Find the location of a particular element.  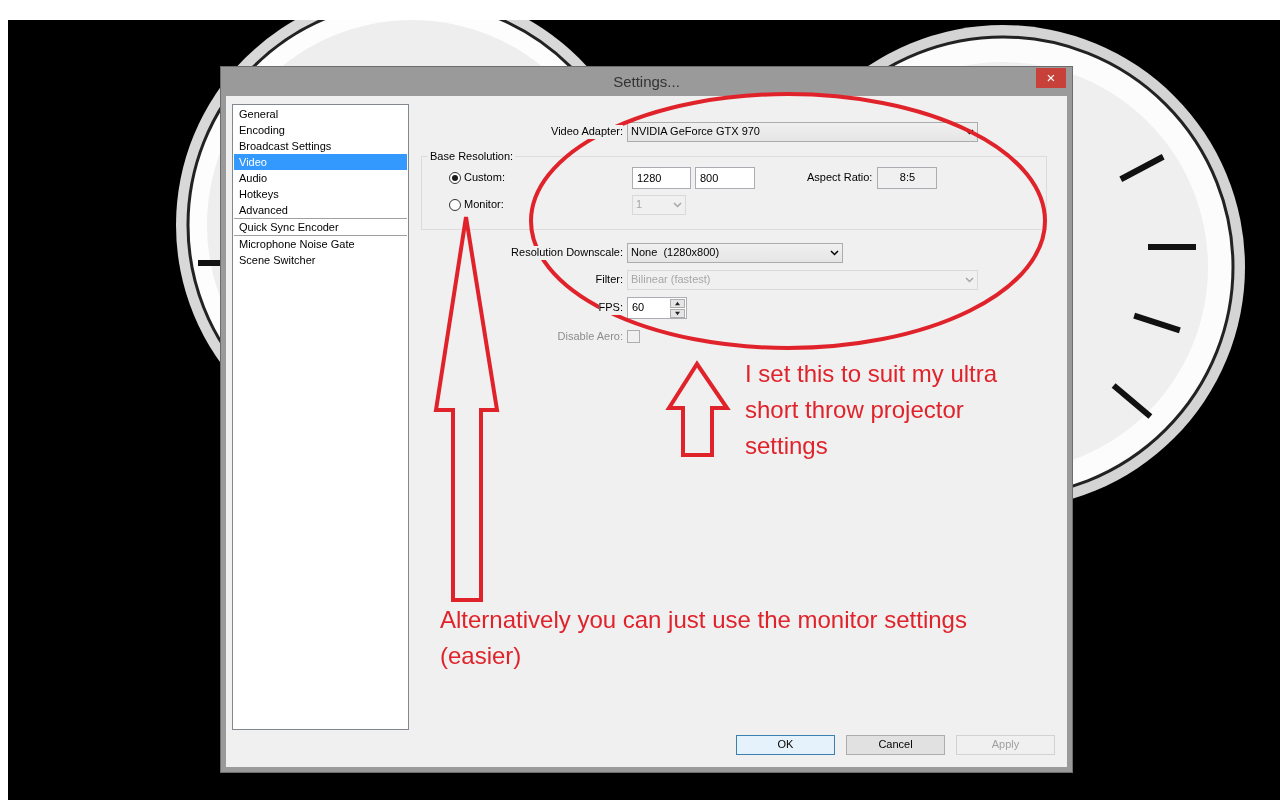

sidebar-item: Microphone Noise Gate is located at coordinates (320, 244).